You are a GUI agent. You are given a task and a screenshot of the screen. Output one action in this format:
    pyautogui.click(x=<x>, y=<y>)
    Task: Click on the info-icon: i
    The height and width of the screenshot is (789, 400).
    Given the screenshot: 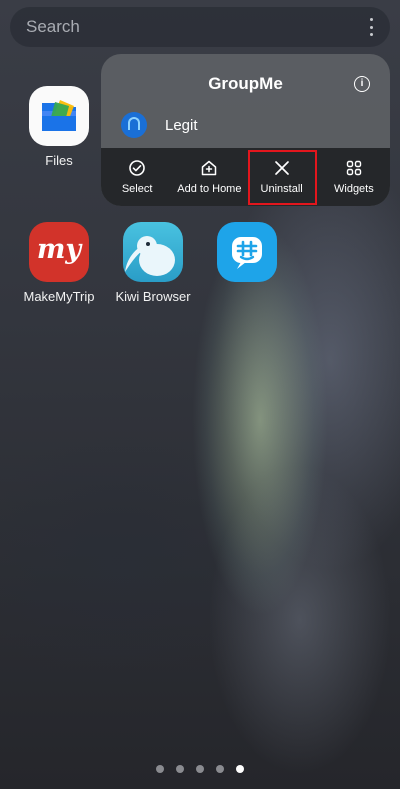 What is the action you would take?
    pyautogui.click(x=362, y=84)
    